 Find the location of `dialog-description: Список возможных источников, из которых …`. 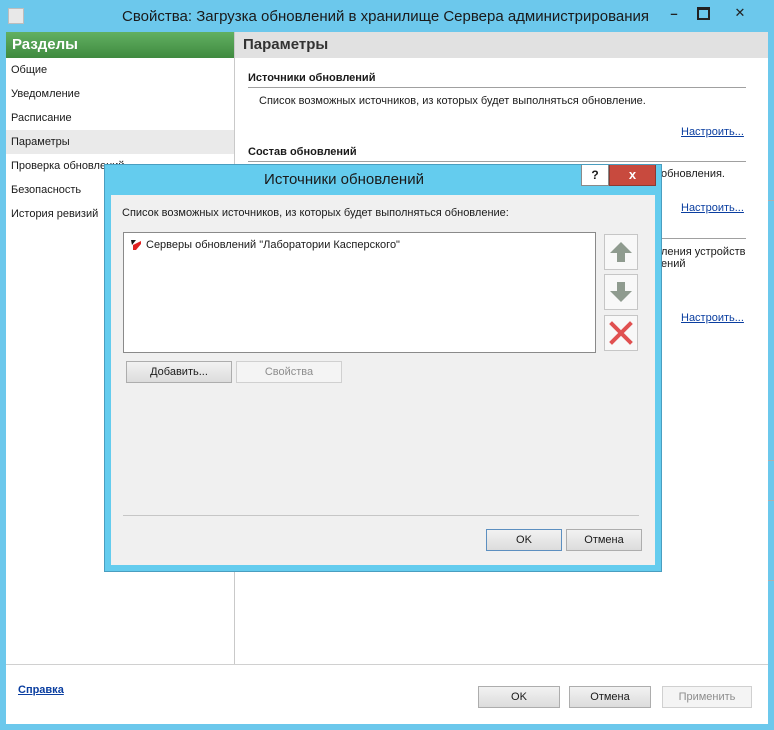

dialog-description: Список возможных источников, из которых … is located at coordinates (315, 213).